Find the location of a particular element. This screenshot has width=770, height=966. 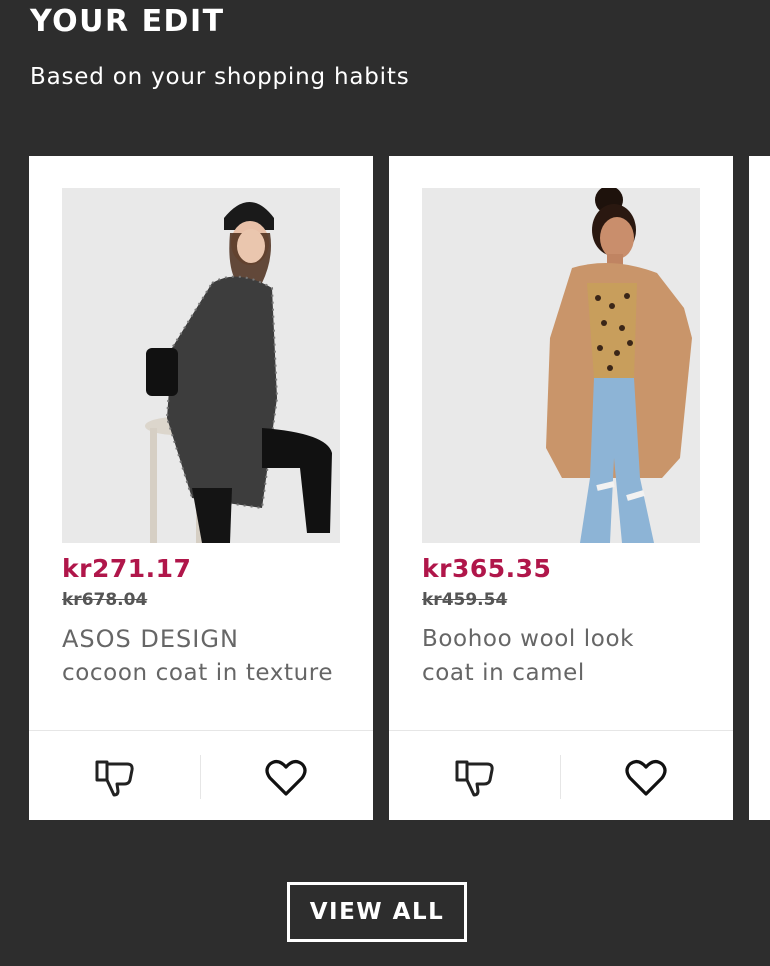

product-name: ASOS DESIGN cocoon coat in texture is located at coordinates (207, 656).